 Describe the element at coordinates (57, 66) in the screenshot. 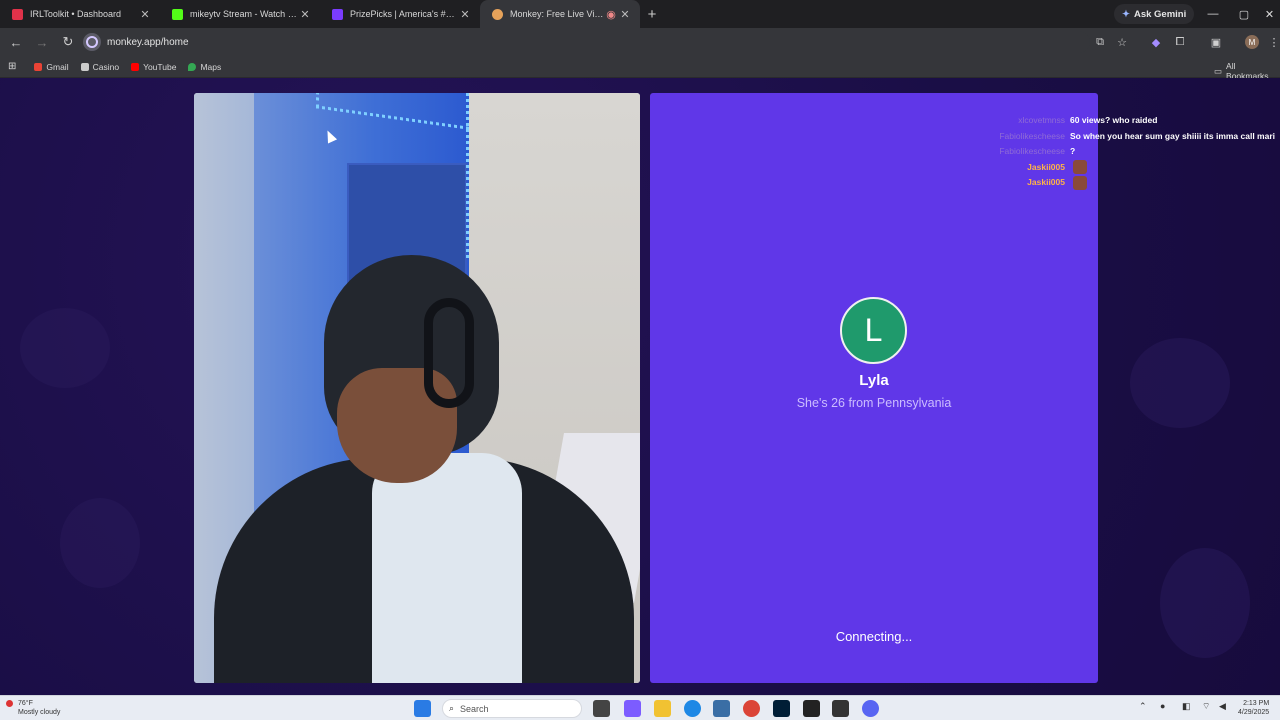

I see `bookmark-label: Gmail` at that location.